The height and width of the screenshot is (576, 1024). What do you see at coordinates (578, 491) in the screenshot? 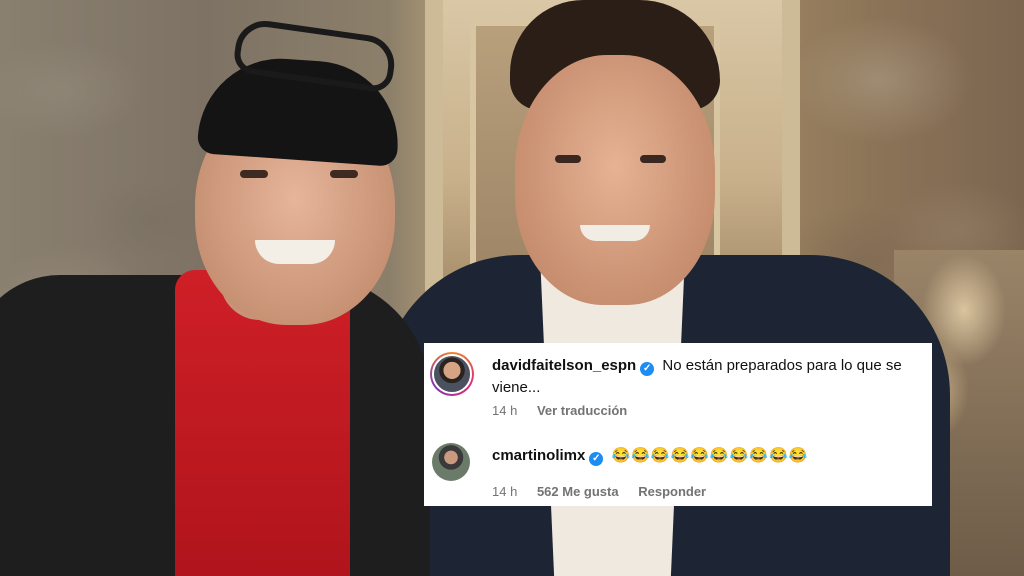
I see `likes-count: 562 Me gusta` at bounding box center [578, 491].